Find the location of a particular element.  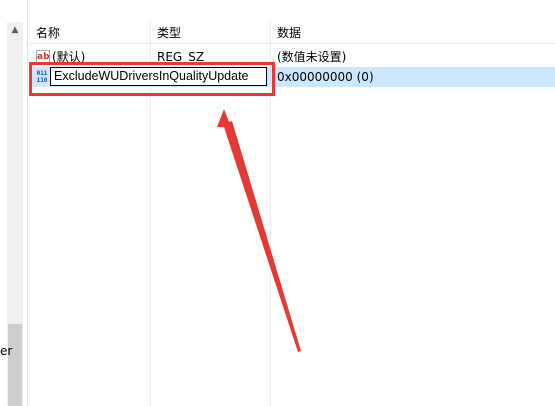

annotation-arrow-icon is located at coordinates (259, 230).